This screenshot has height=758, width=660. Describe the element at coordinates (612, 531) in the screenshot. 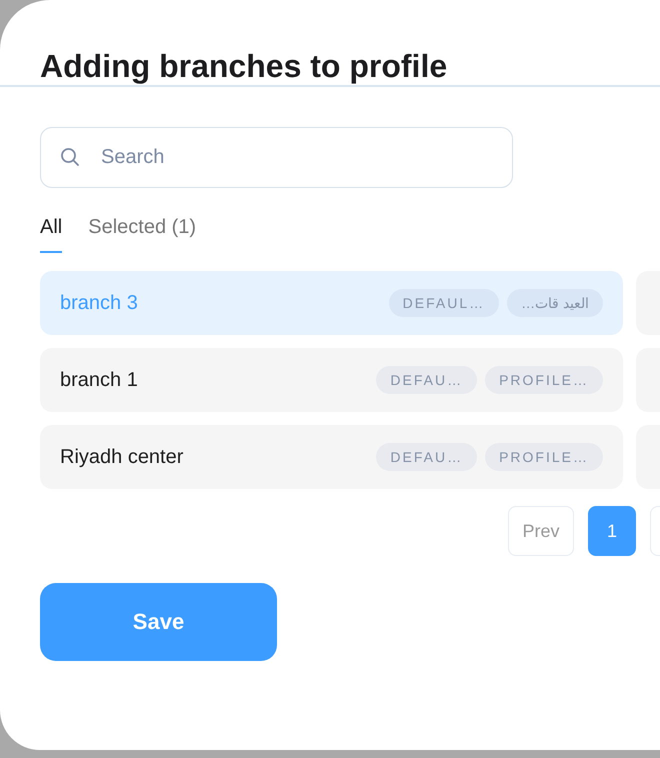

I see `page-button: 1` at that location.